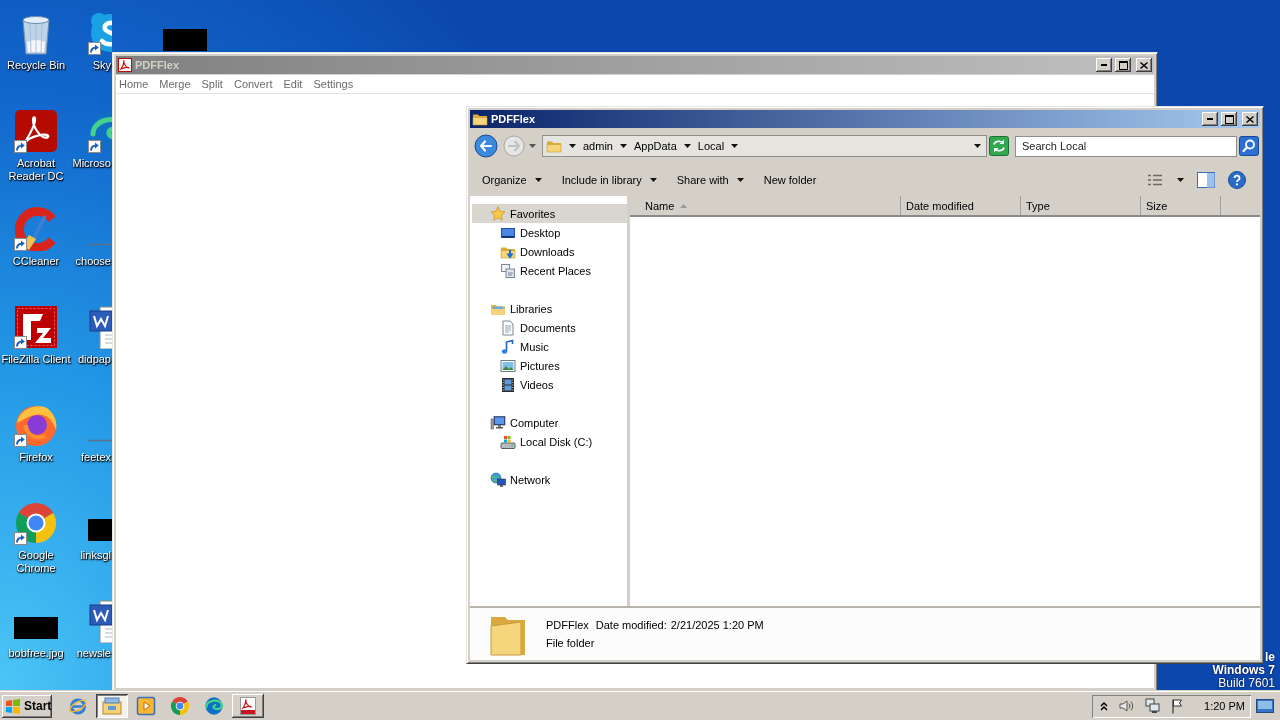 The width and height of the screenshot is (1280, 720). What do you see at coordinates (710, 179) in the screenshot?
I see `toolbar-button: Share with` at bounding box center [710, 179].